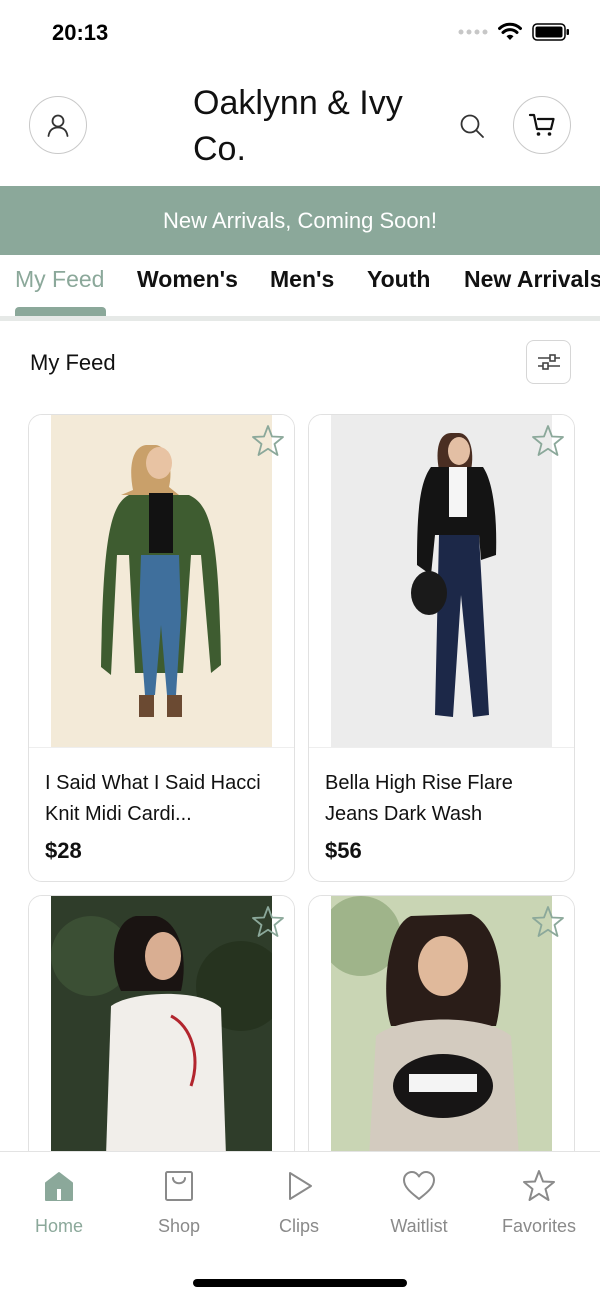 The image size is (600, 1299). Describe the element at coordinates (60, 311) in the screenshot. I see `active-tab-indicator` at that location.